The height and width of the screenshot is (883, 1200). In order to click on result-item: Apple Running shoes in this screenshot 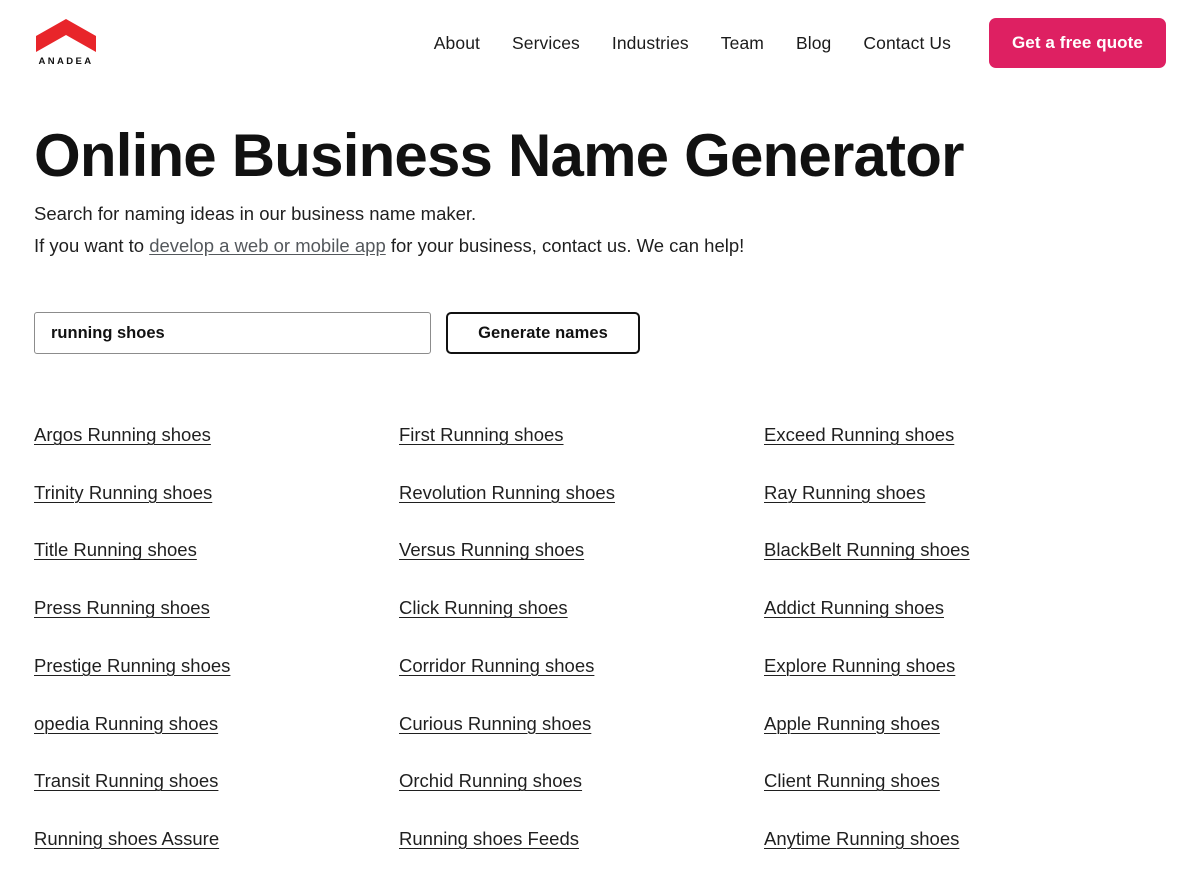, I will do `click(852, 724)`.